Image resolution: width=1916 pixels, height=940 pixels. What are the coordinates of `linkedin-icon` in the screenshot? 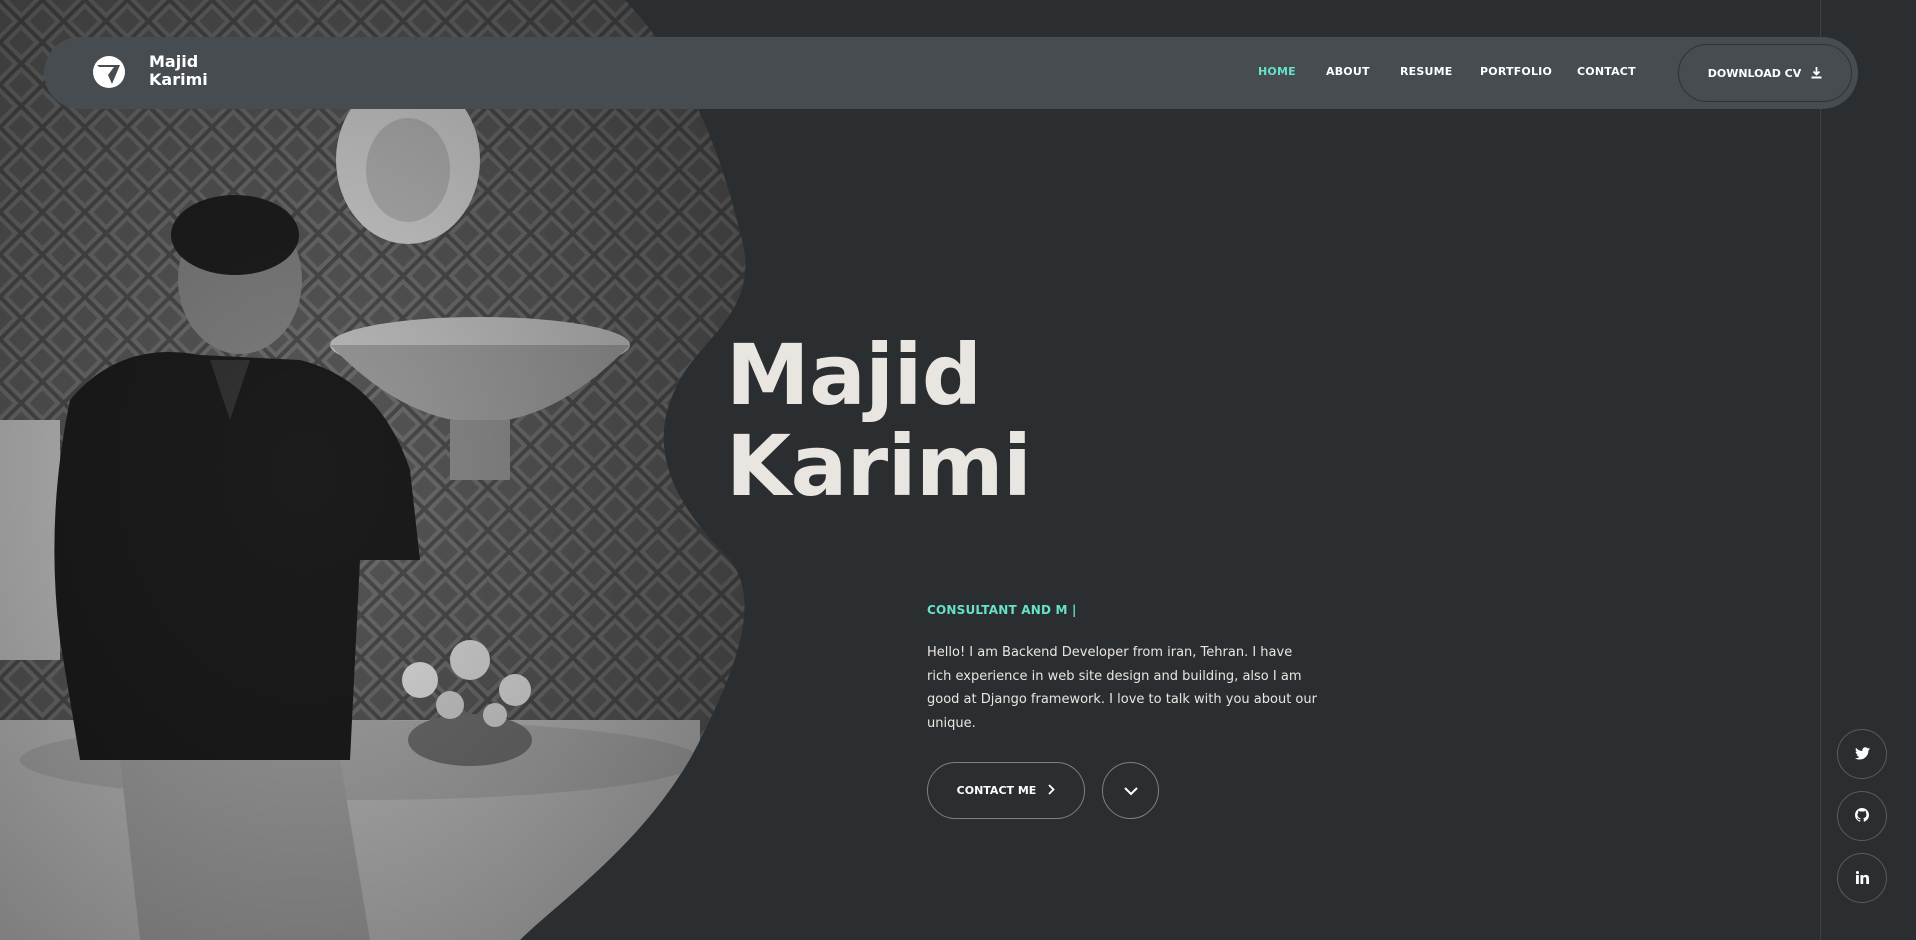 It's located at (1862, 878).